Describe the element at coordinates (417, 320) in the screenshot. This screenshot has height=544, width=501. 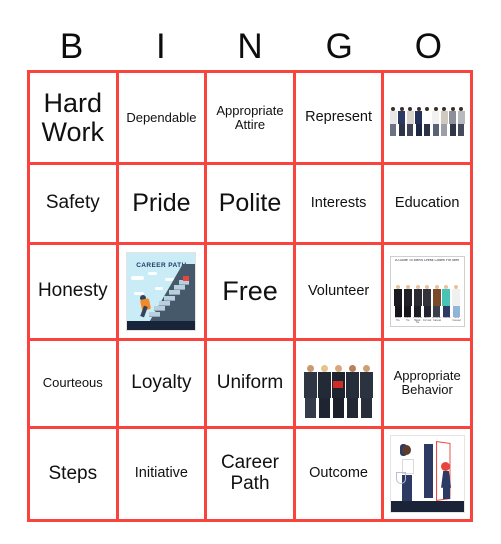
I see `dress-code-caption: Creative Black Tie` at that location.